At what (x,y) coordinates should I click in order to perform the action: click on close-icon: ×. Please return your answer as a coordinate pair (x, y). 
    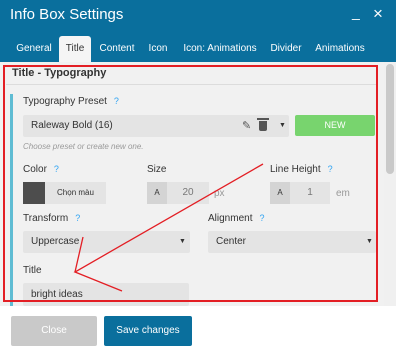
    Looking at the image, I should click on (378, 14).